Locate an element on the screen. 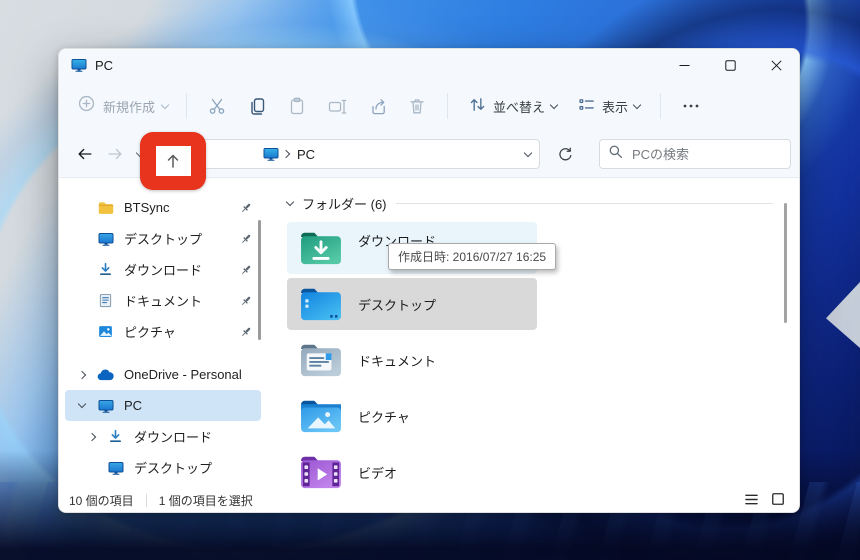  picture-icon is located at coordinates (105, 331).